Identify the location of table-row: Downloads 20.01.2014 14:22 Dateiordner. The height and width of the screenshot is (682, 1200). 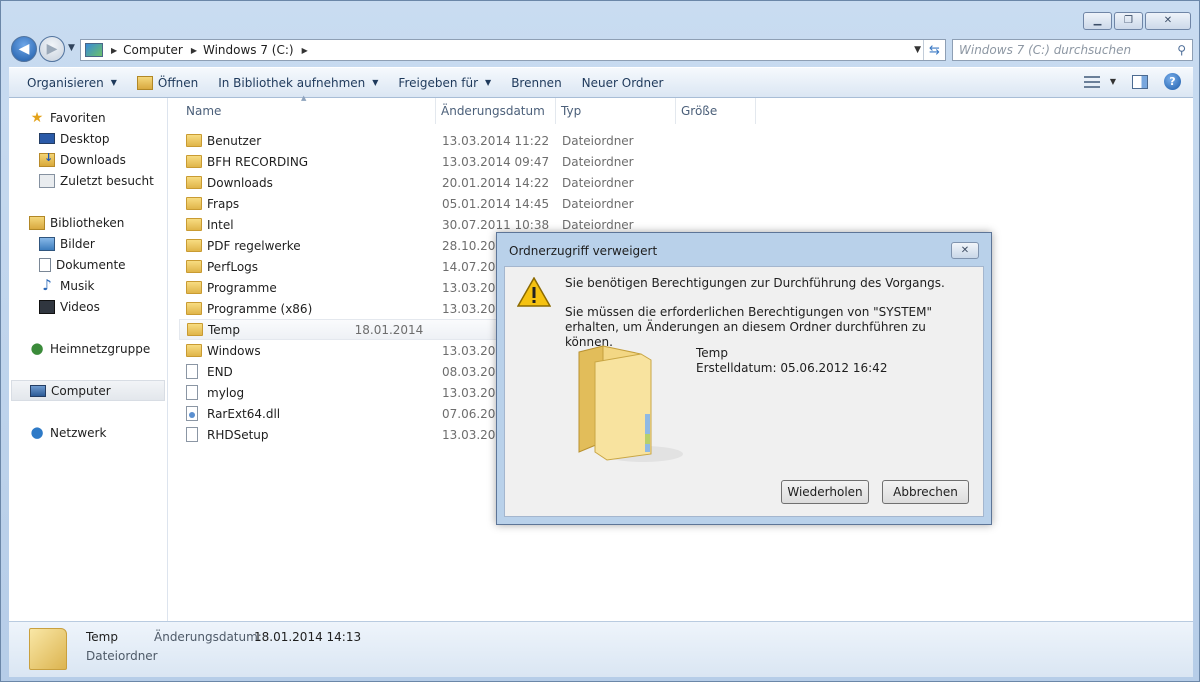
(428, 182).